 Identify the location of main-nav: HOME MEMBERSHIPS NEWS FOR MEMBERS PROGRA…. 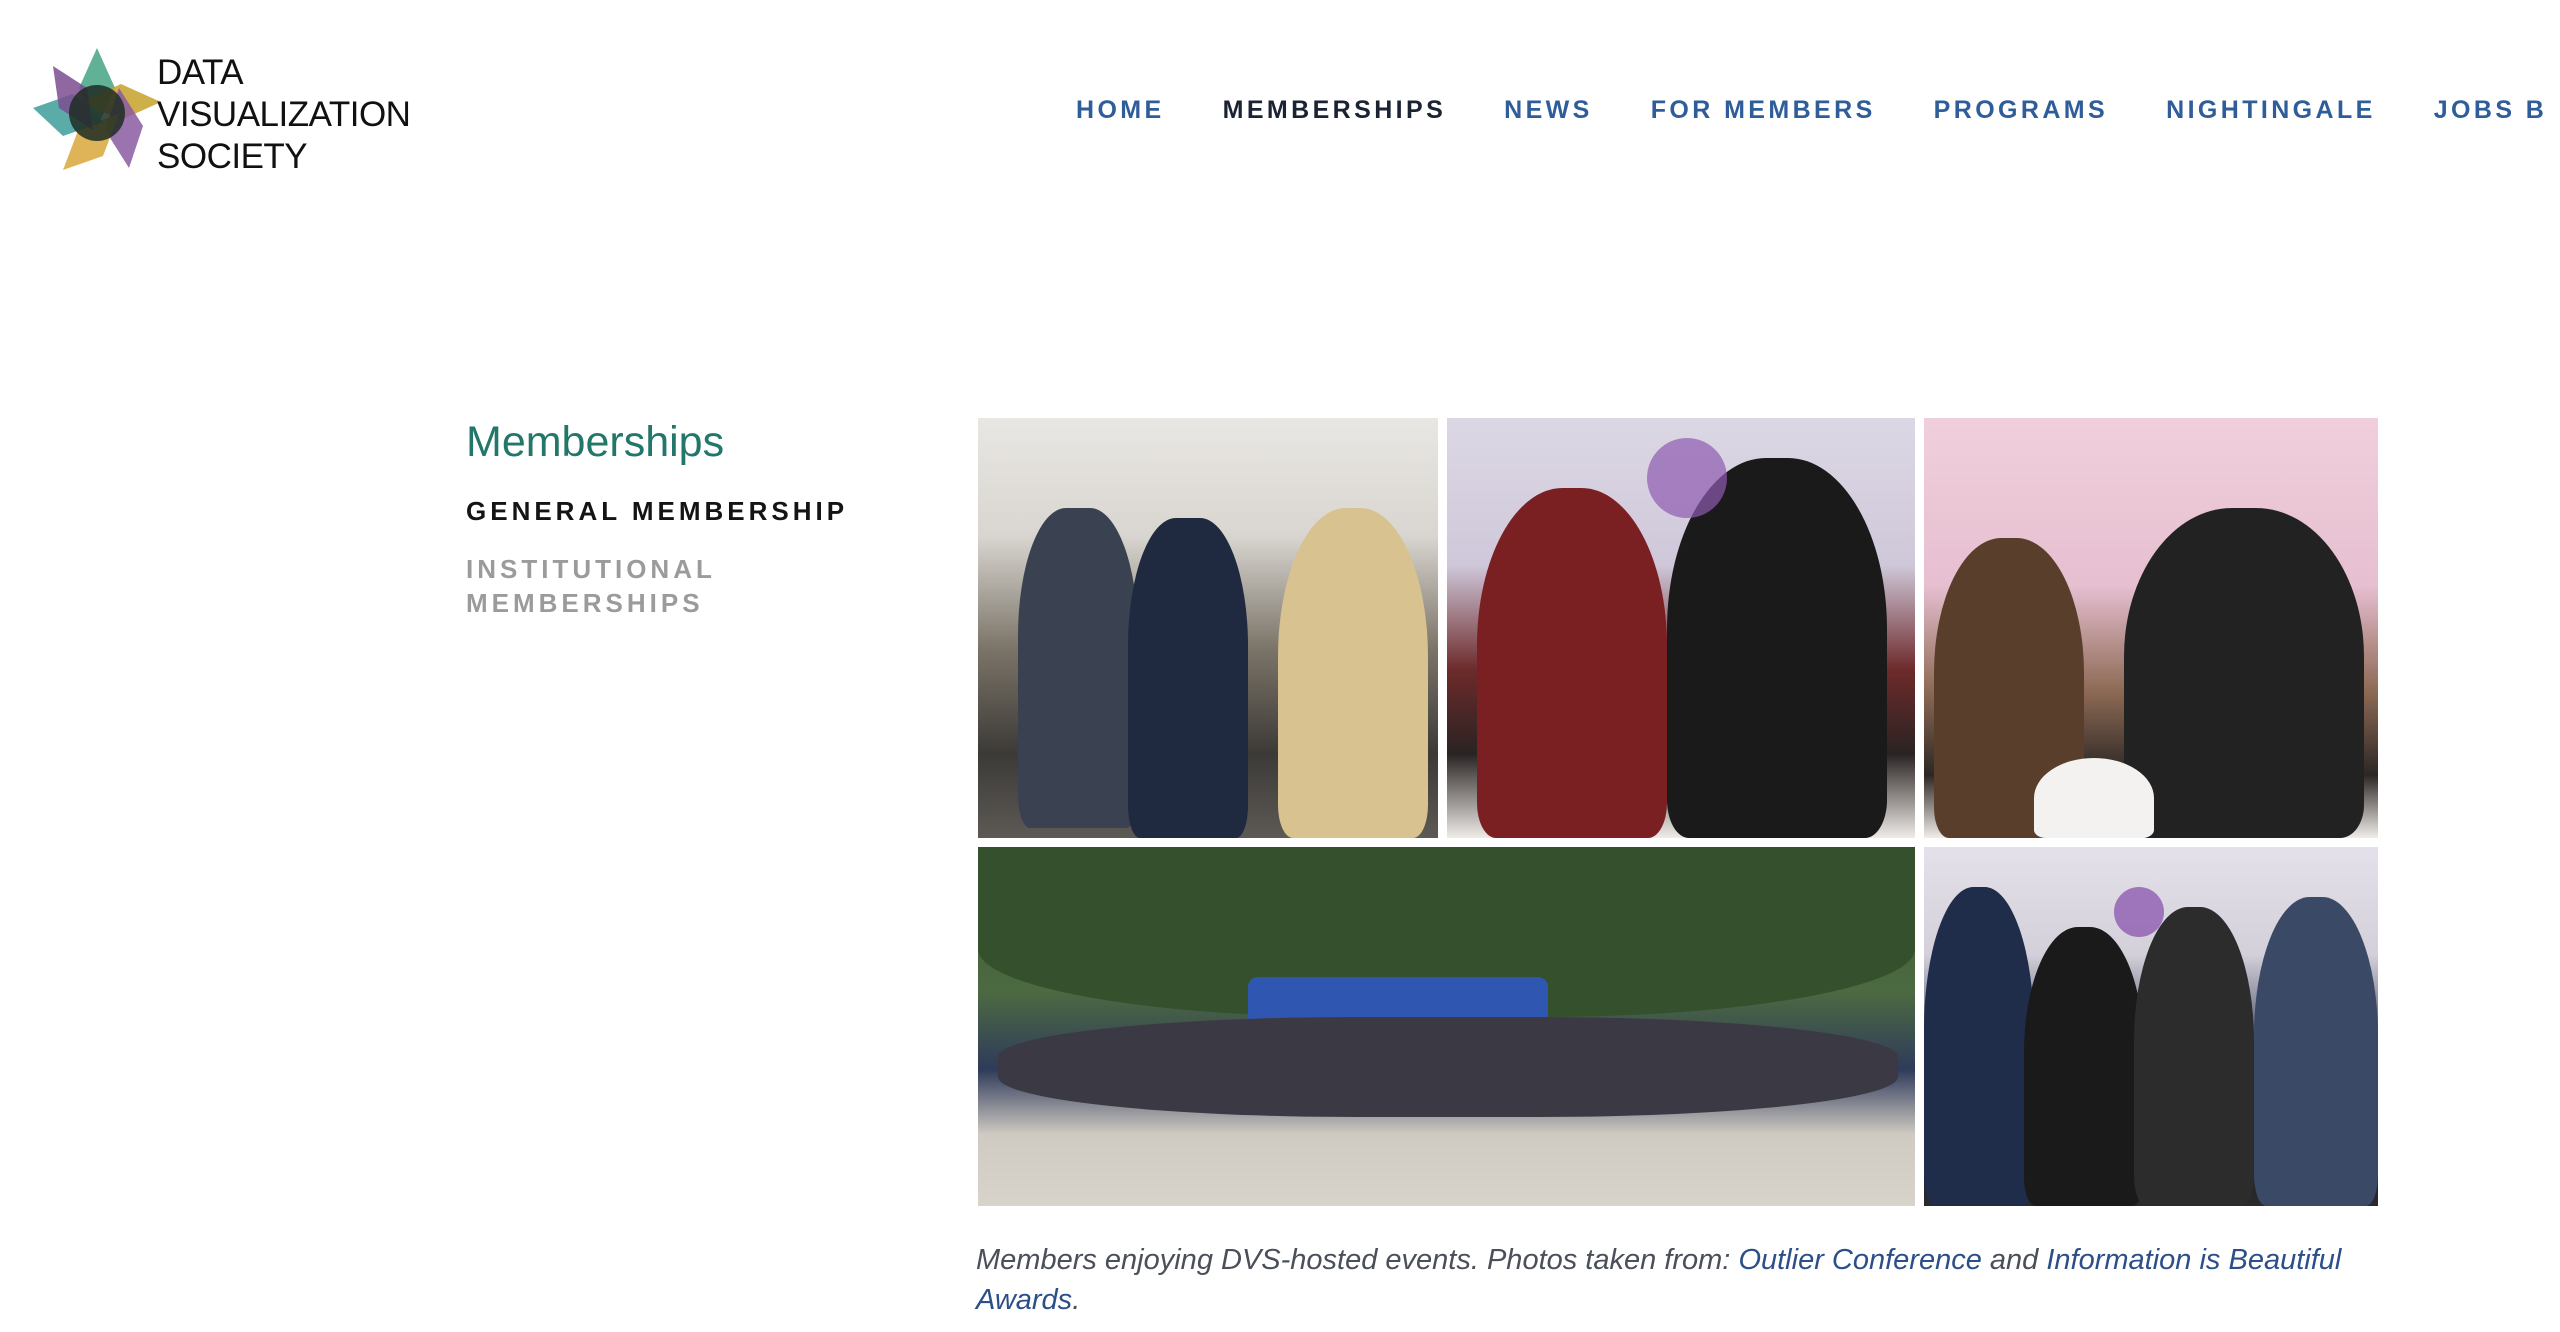
(1818, 110).